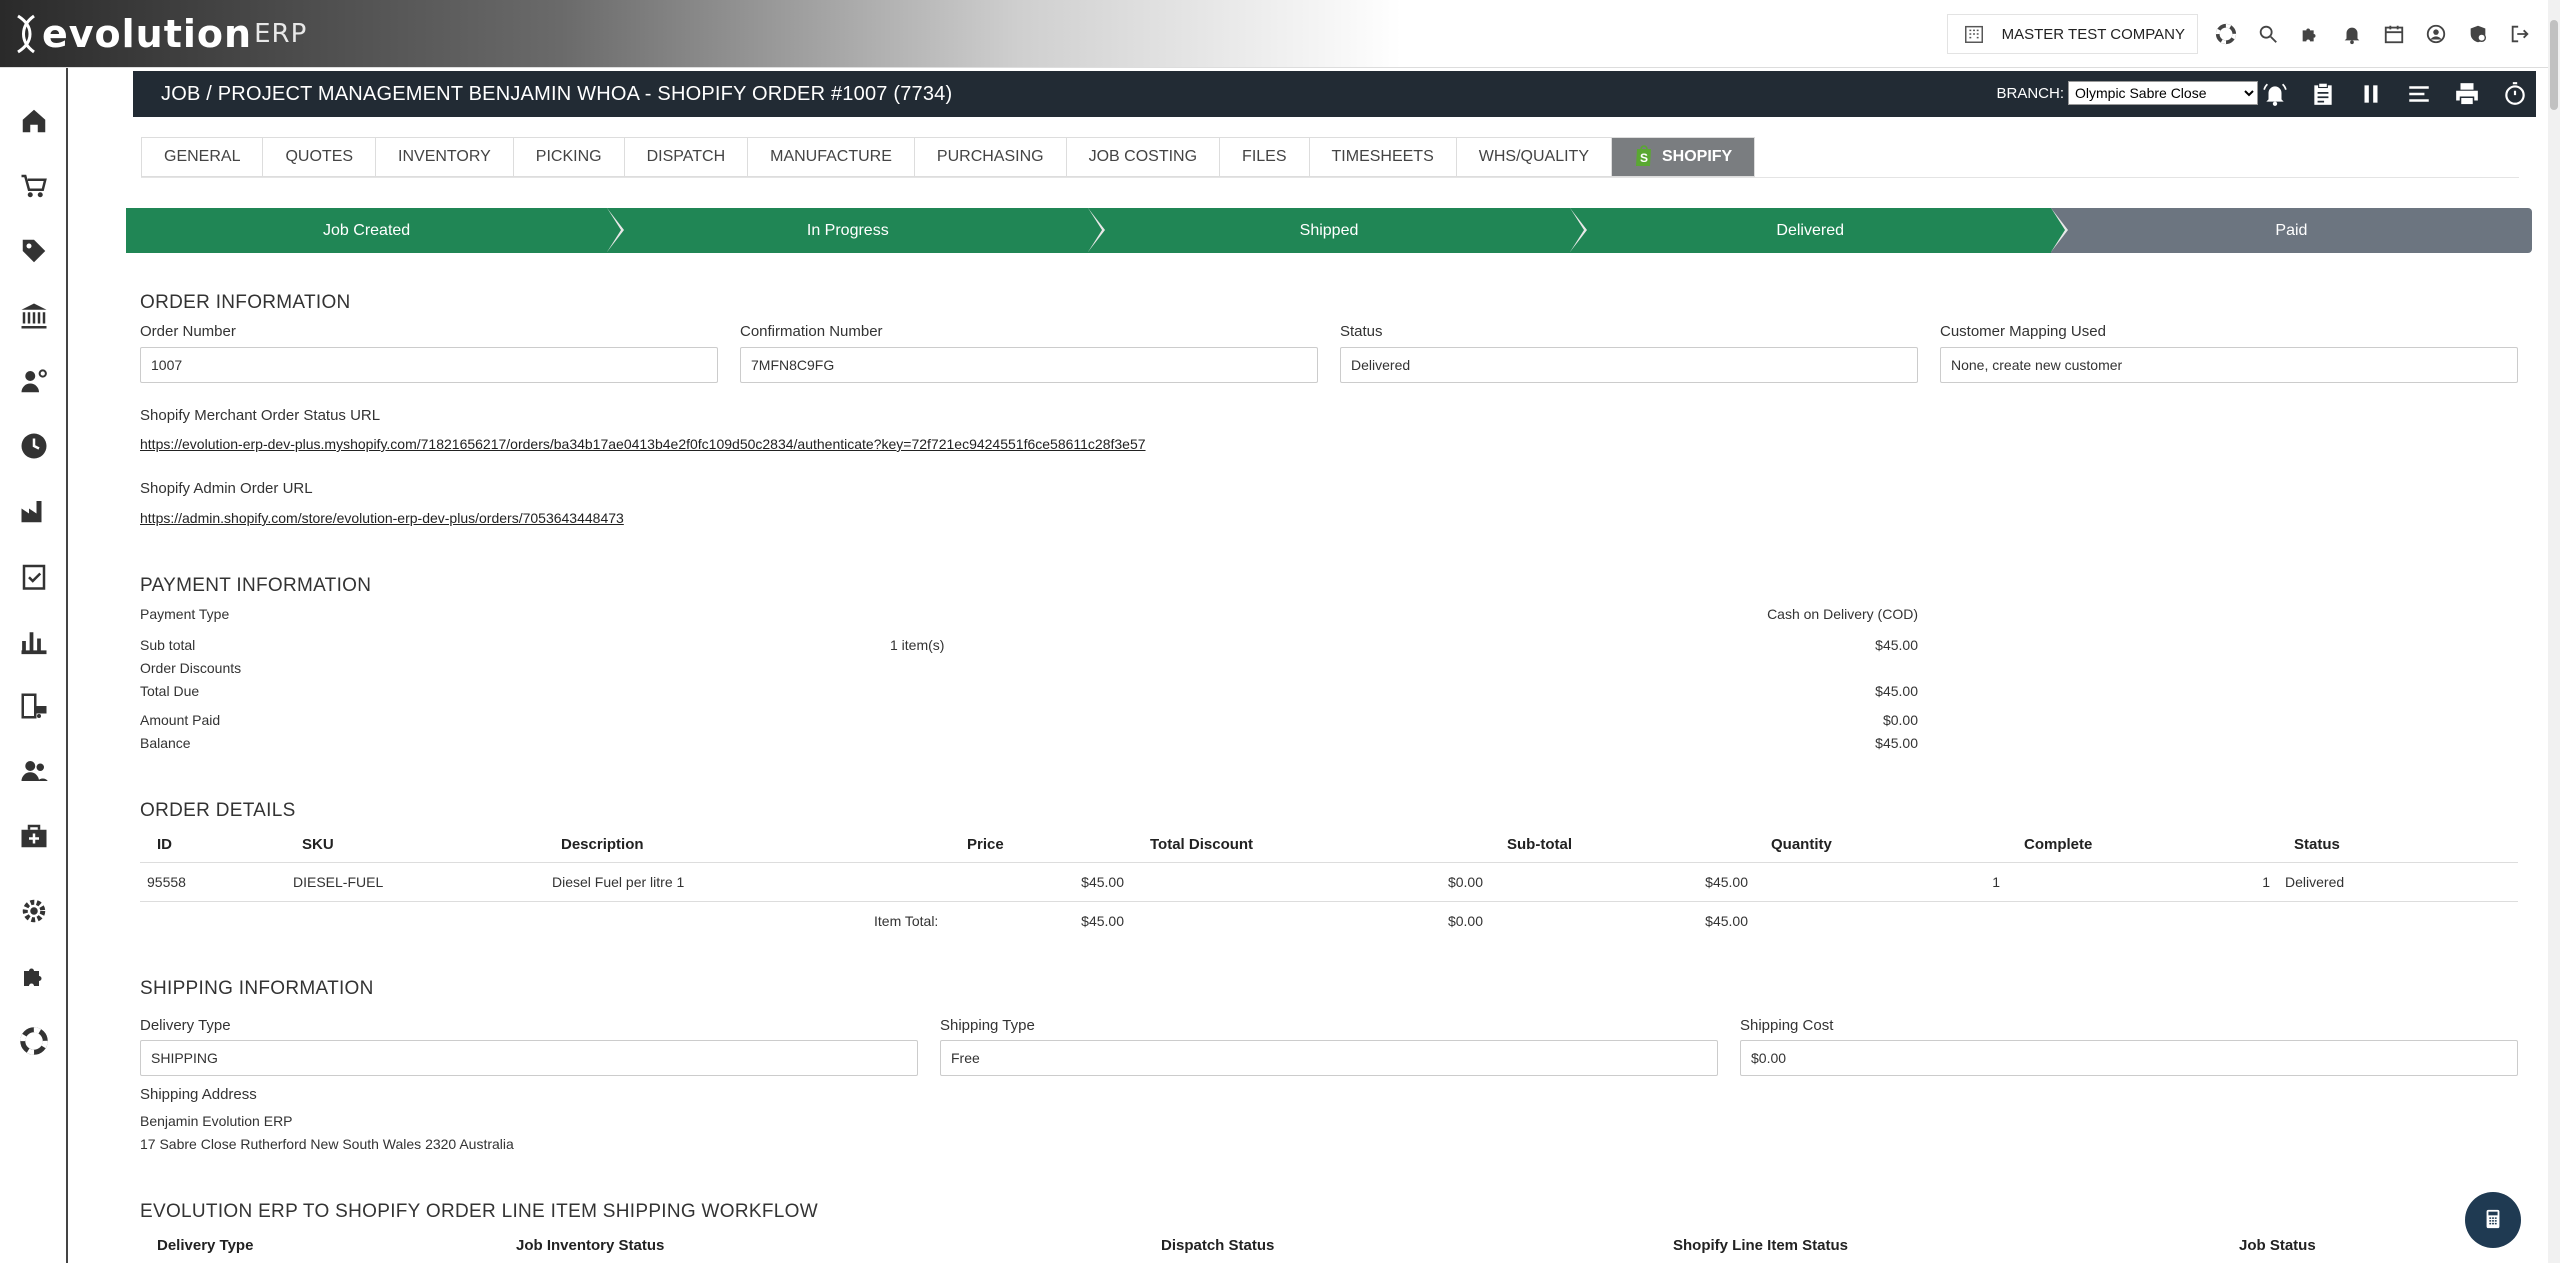 This screenshot has height=1263, width=2560. Describe the element at coordinates (1029, 365) in the screenshot. I see `confirmation-number-field: 7MFN8C9FG` at that location.